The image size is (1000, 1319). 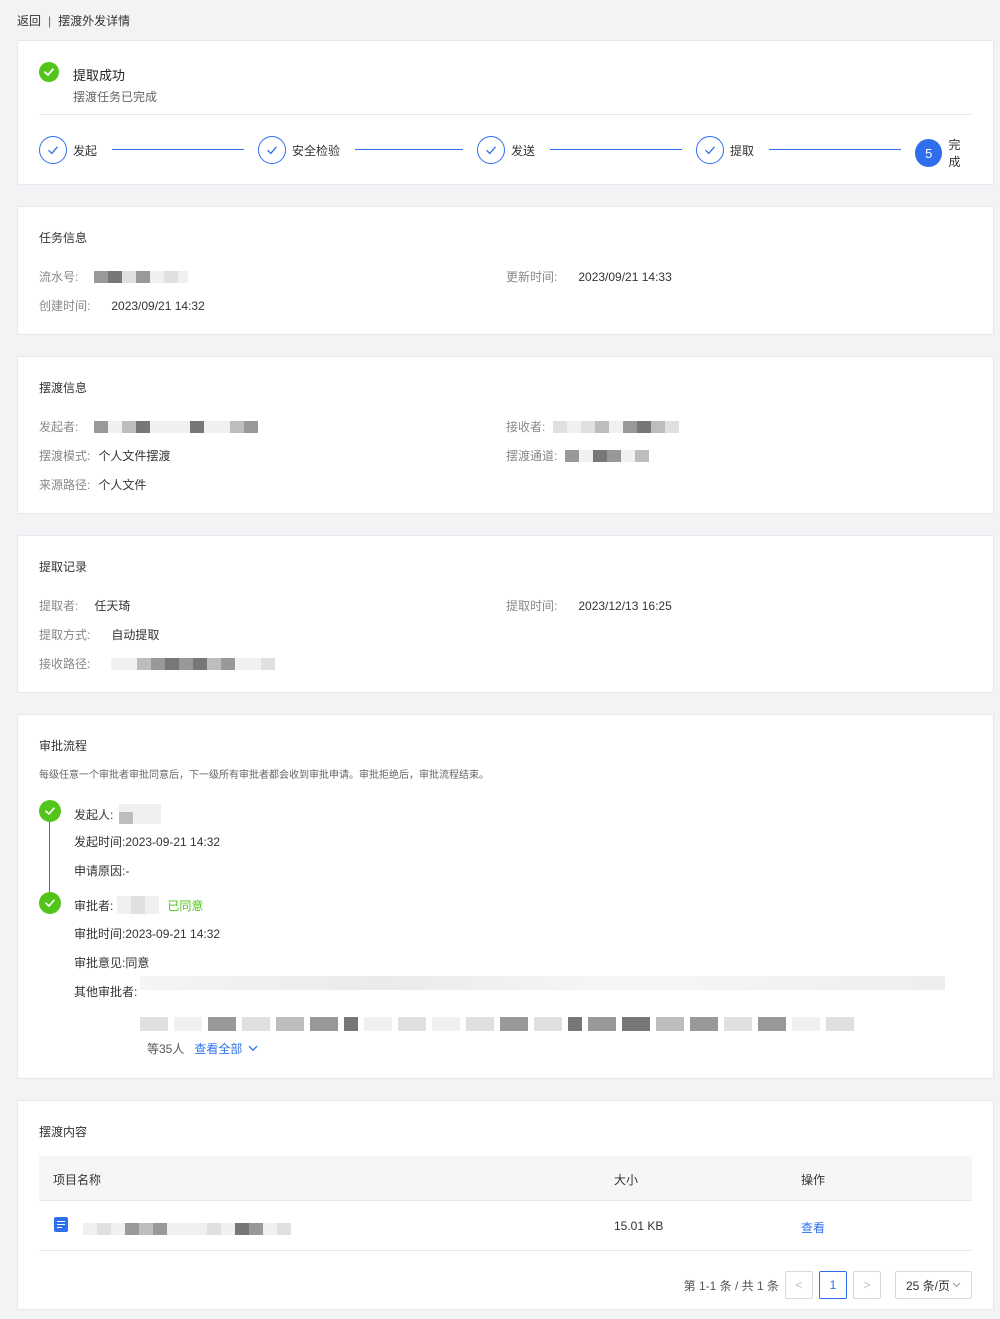 I want to click on mode-field: 摆渡模式: 个人文件摆渡, so click(x=104, y=455).